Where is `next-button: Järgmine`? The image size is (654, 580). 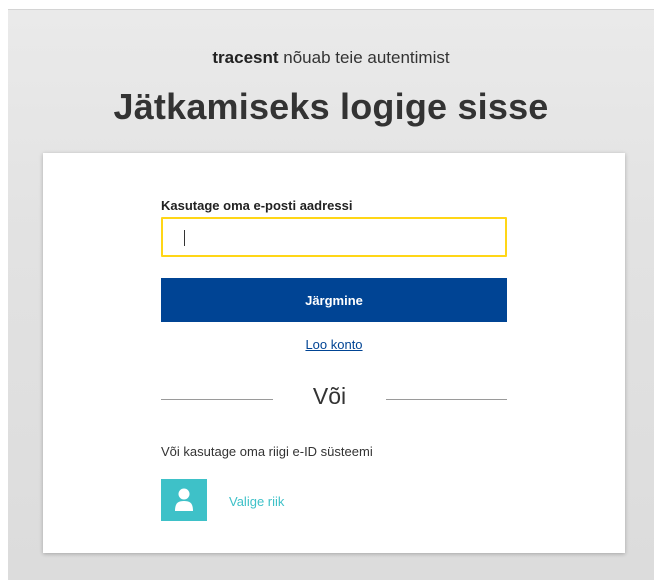 next-button: Järgmine is located at coordinates (334, 300).